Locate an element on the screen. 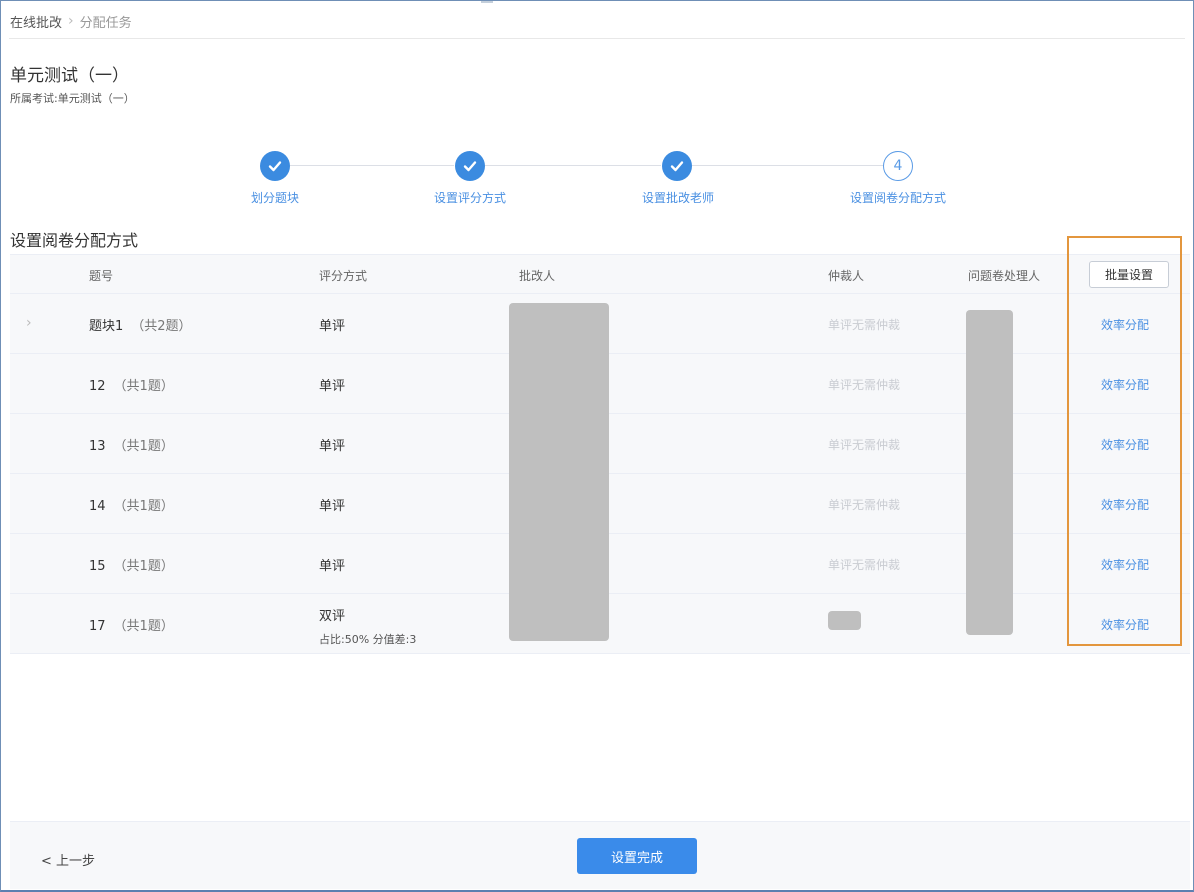 The width and height of the screenshot is (1194, 892). question-cell: 题块1 （共2题） is located at coordinates (140, 324).